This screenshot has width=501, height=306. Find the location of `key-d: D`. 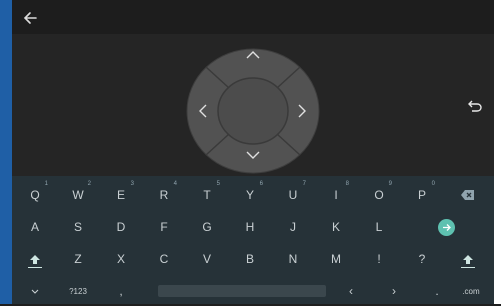

key-d: D is located at coordinates (121, 227).